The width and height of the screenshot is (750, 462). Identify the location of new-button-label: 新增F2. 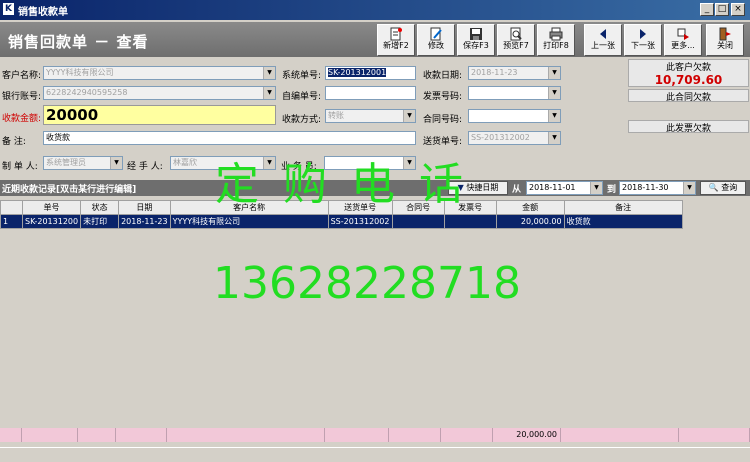
(396, 45).